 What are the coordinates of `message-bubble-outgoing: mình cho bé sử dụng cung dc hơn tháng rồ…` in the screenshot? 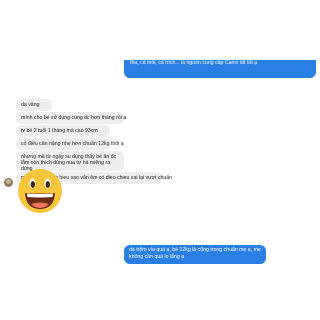 It's located at (71, 118).